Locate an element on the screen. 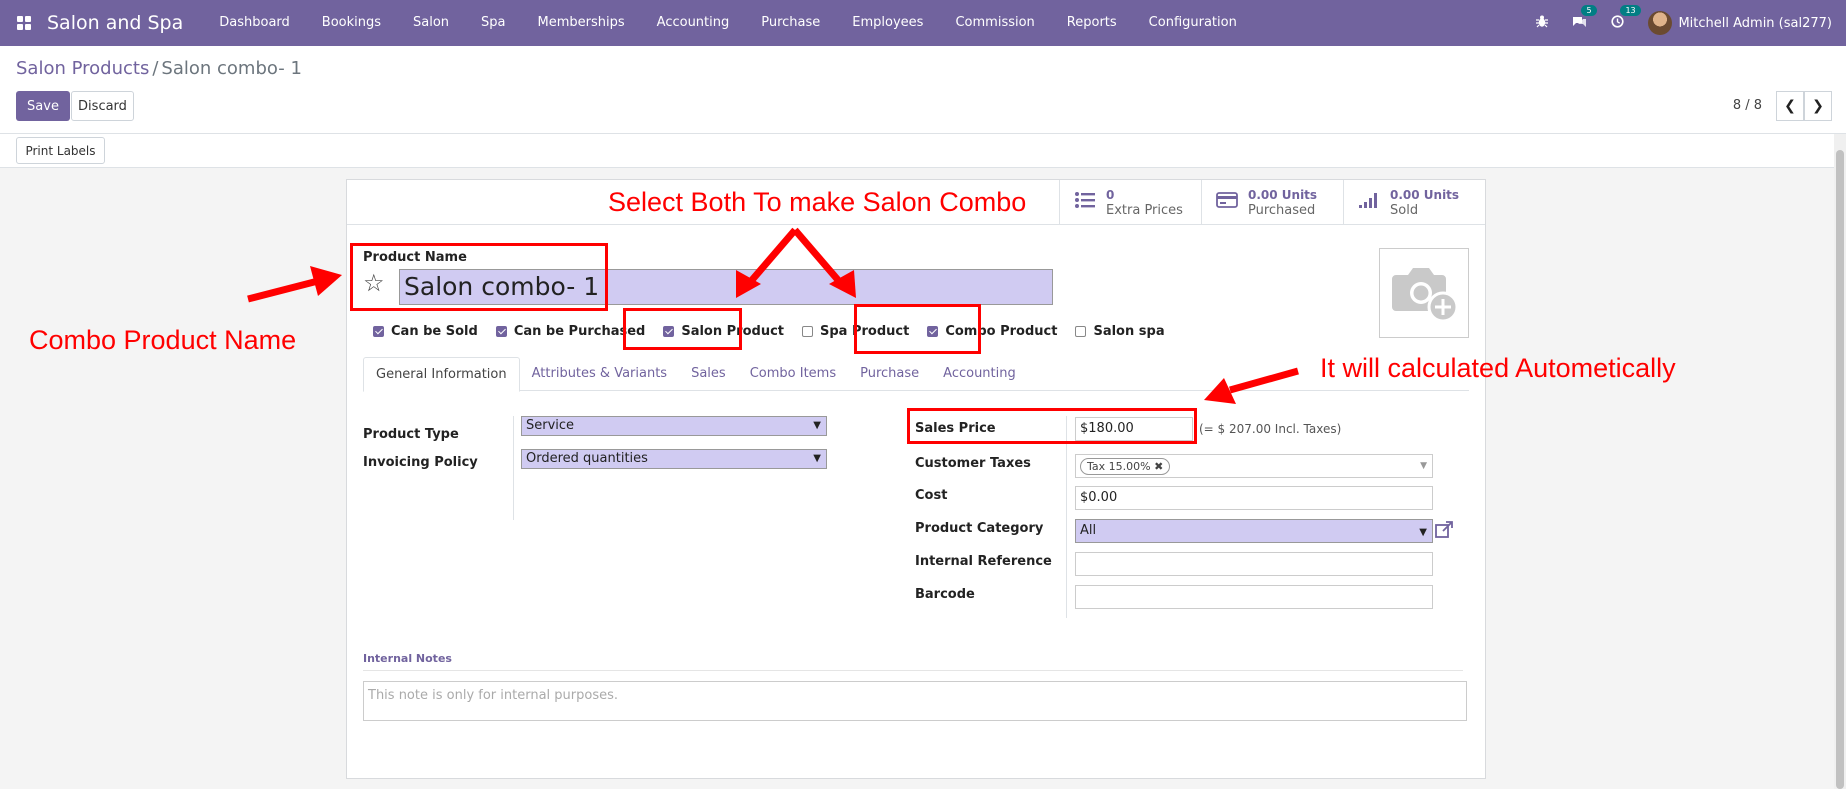 The image size is (1846, 789). smart-label: Sold is located at coordinates (1404, 210).